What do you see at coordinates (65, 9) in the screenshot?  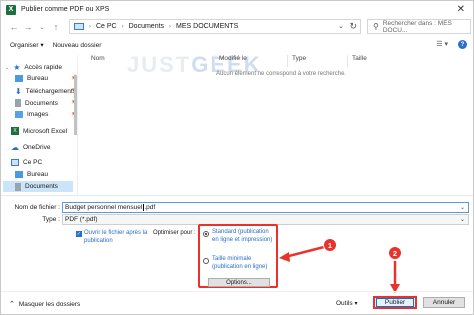 I see `window-title: Publier comme PDF ou XPS` at bounding box center [65, 9].